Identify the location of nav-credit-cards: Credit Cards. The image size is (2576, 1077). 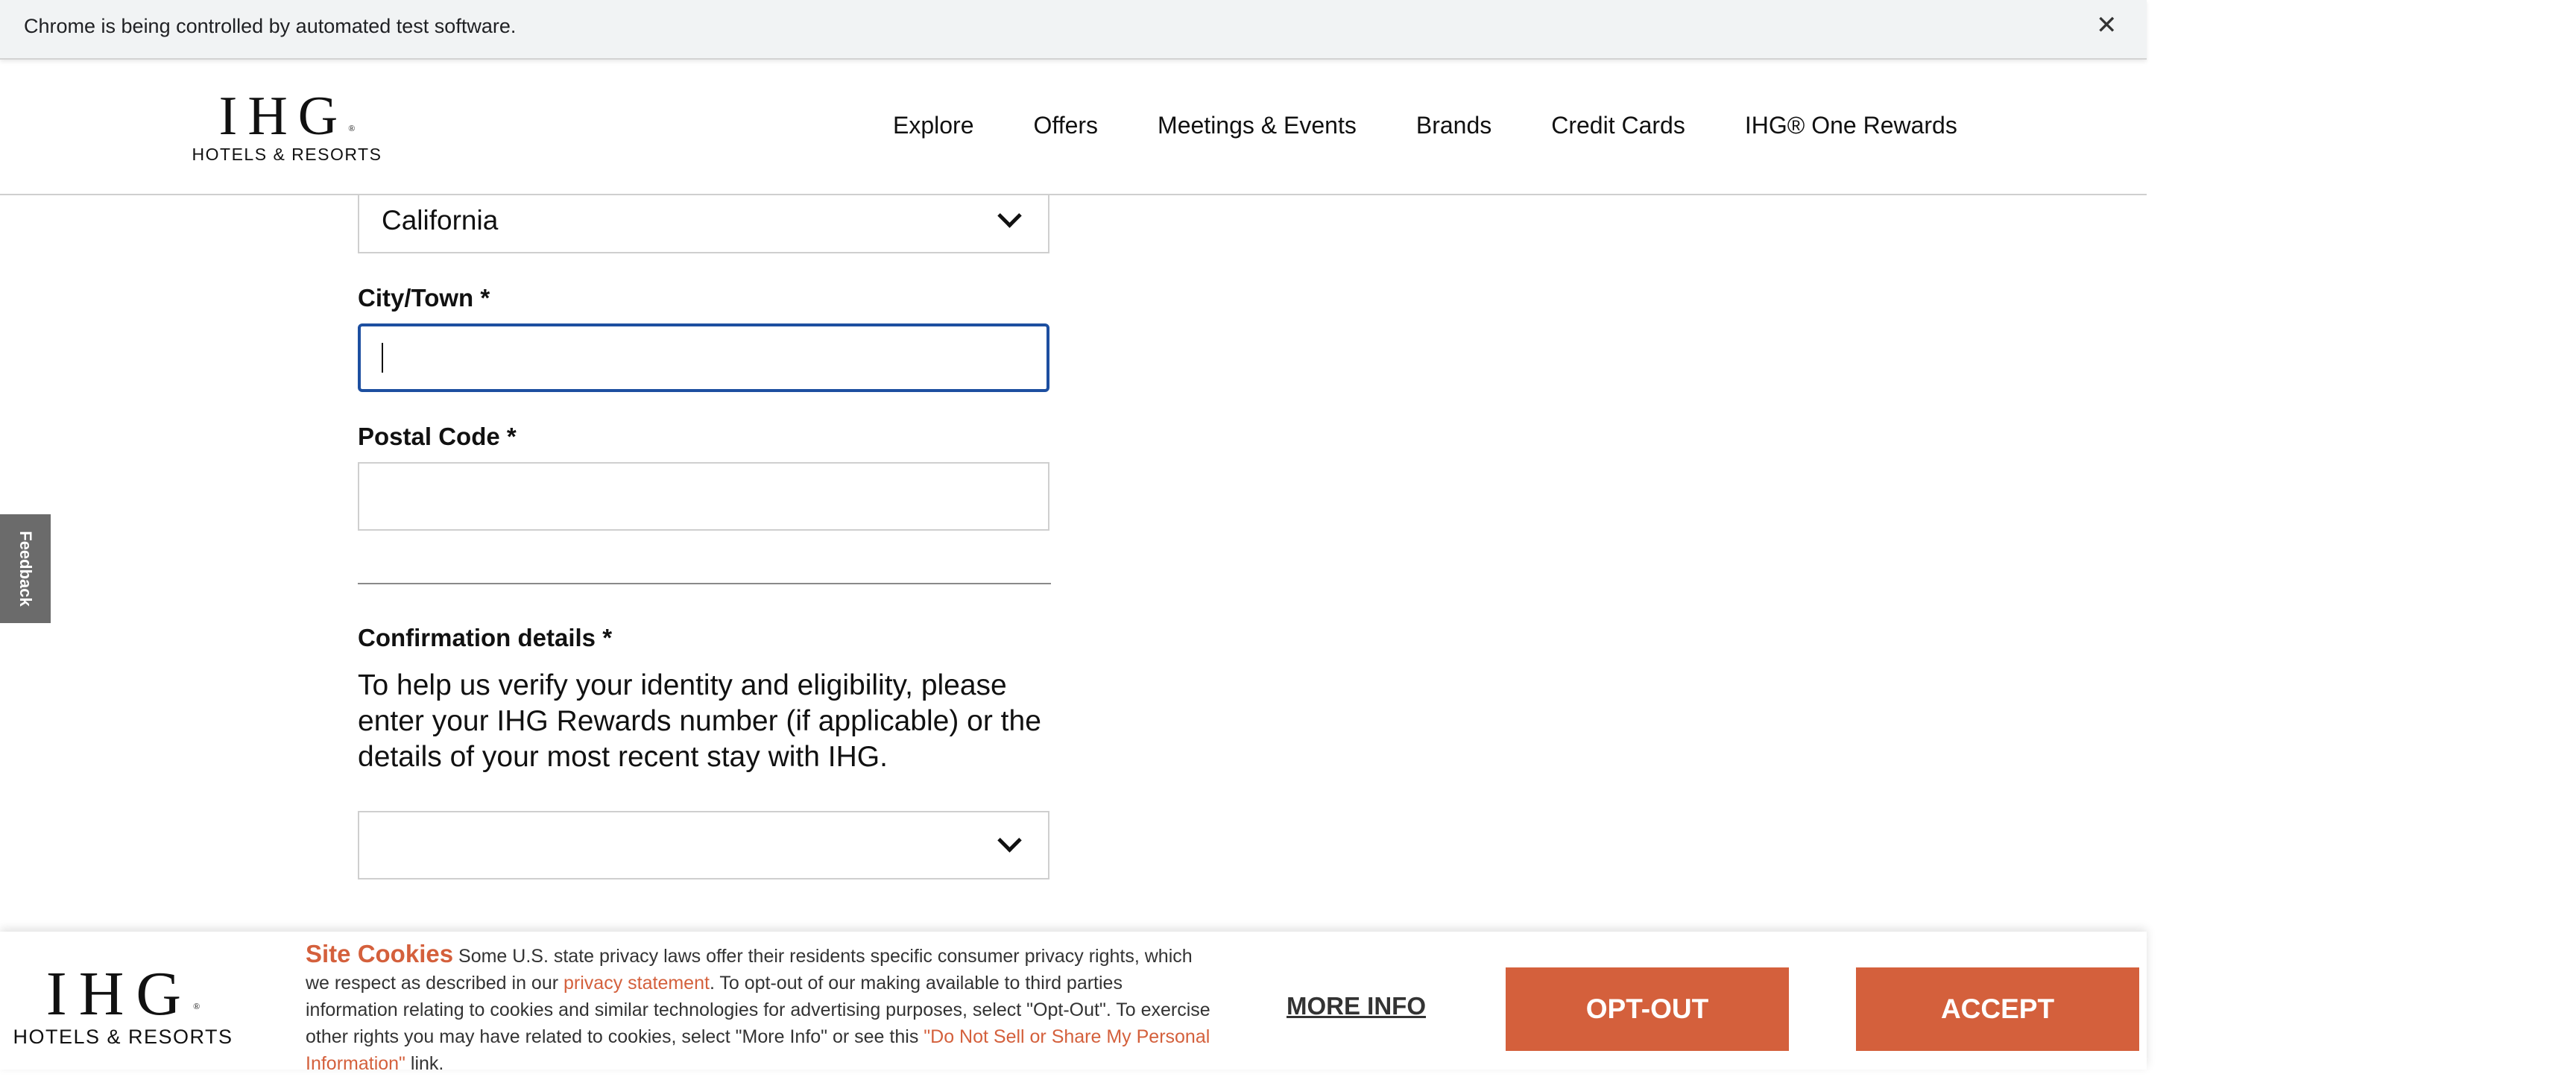
(1618, 125).